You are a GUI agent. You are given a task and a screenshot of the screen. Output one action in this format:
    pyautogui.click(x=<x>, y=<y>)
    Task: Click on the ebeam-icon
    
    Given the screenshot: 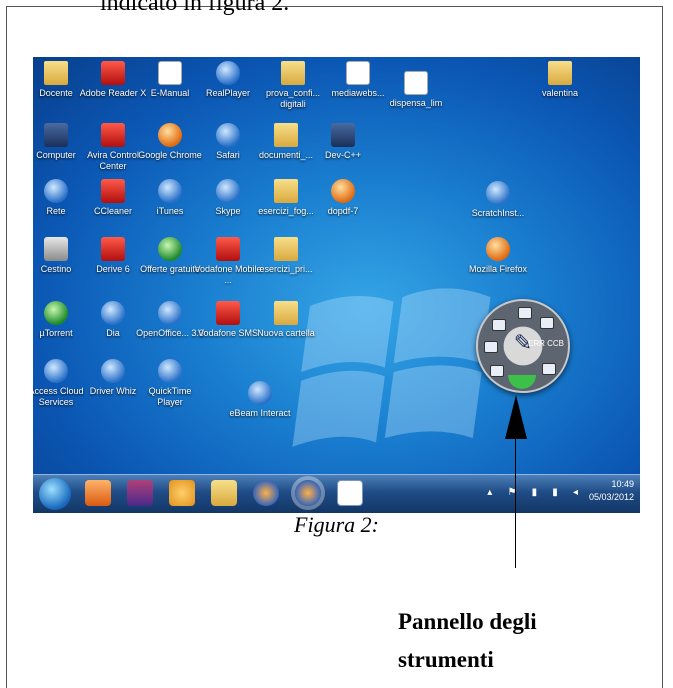 What is the action you would take?
    pyautogui.click(x=260, y=393)
    